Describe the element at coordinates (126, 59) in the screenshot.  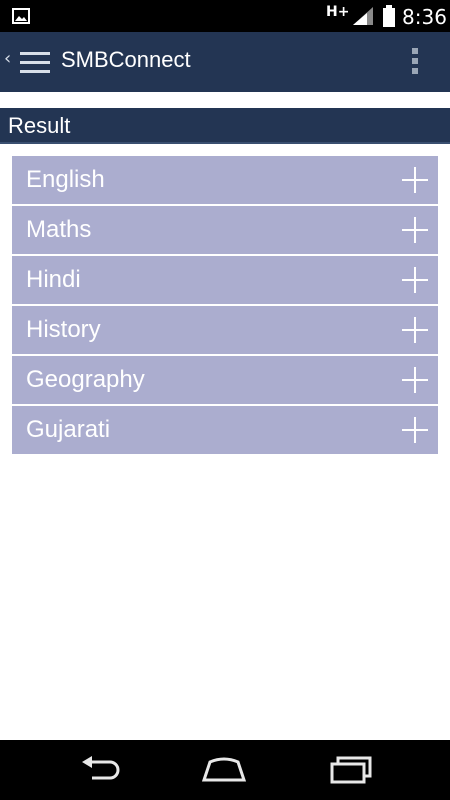
I see `app-title: SMBConnect` at that location.